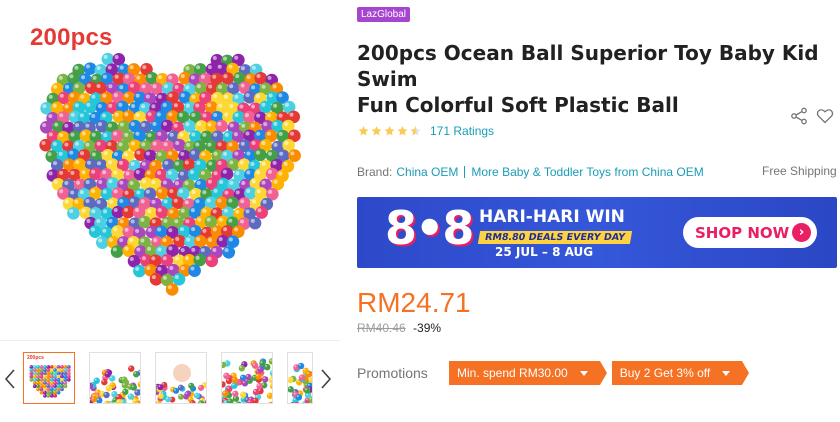  Describe the element at coordinates (427, 328) in the screenshot. I see `discount-percent: -39%` at that location.